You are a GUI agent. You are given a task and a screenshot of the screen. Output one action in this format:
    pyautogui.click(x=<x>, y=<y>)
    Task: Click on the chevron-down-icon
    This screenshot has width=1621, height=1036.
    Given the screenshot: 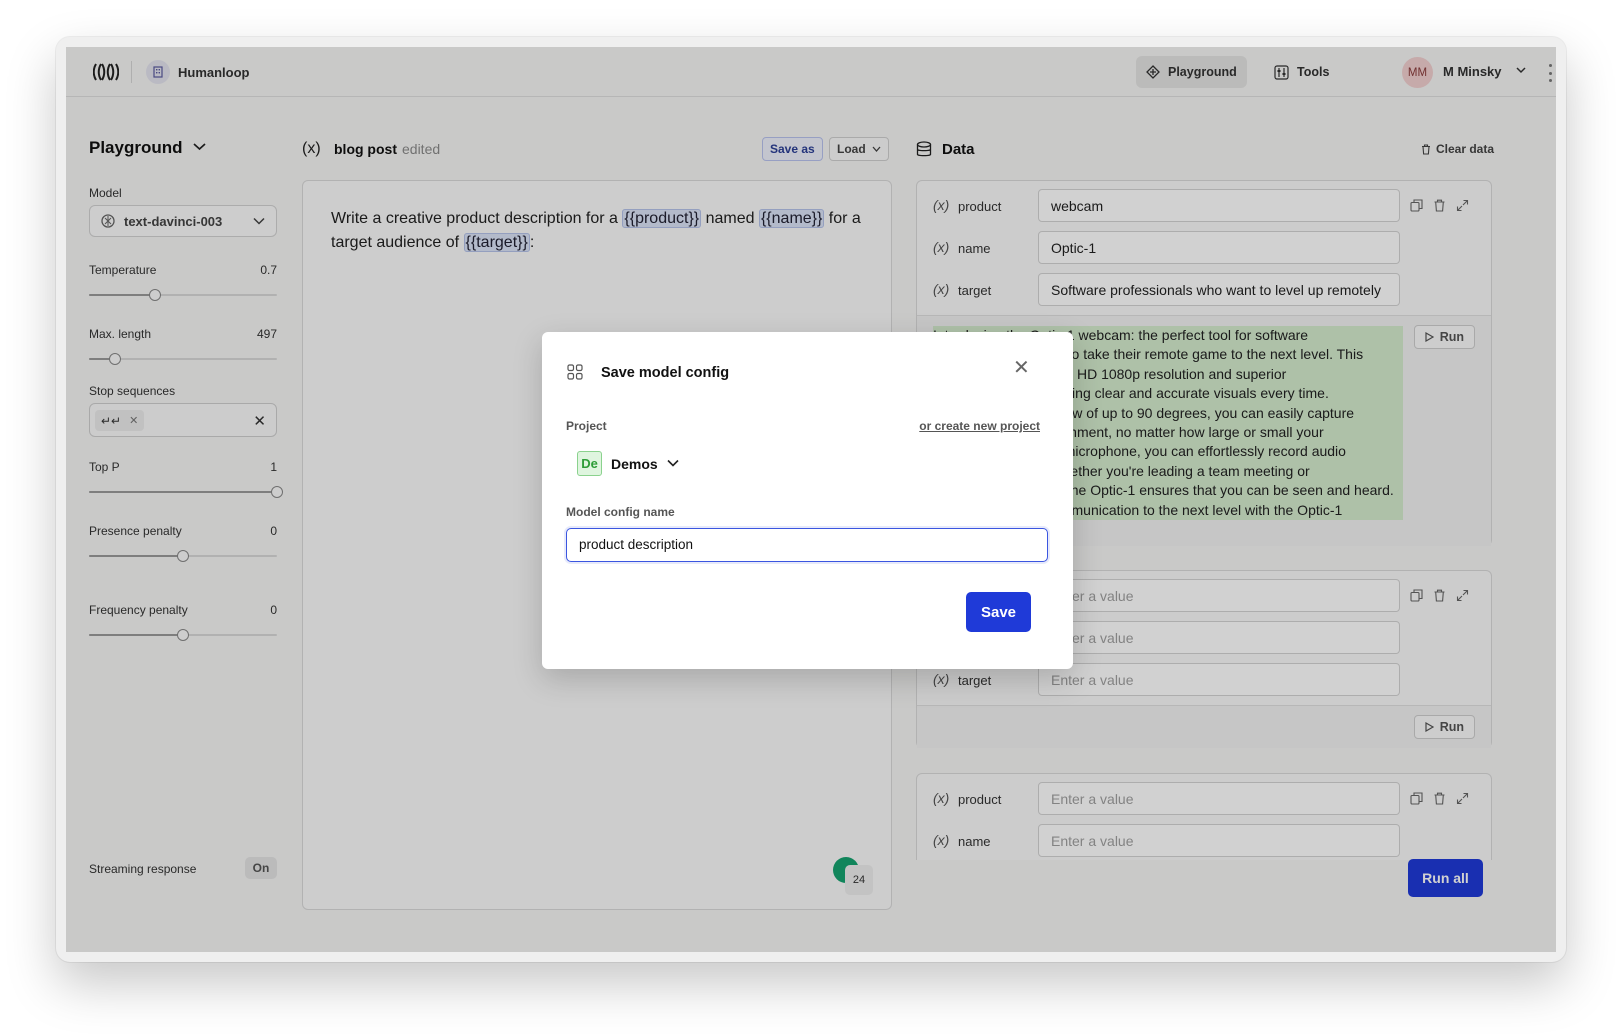 What is the action you would take?
    pyautogui.click(x=673, y=463)
    